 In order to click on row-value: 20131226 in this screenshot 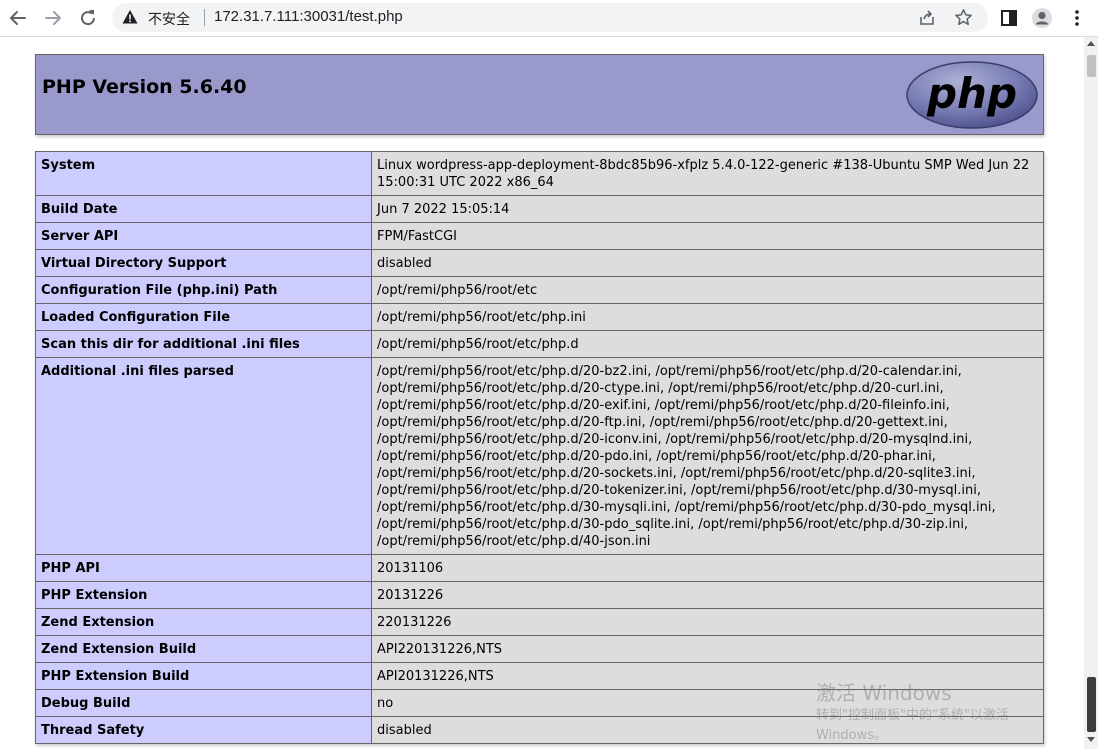, I will do `click(707, 595)`.